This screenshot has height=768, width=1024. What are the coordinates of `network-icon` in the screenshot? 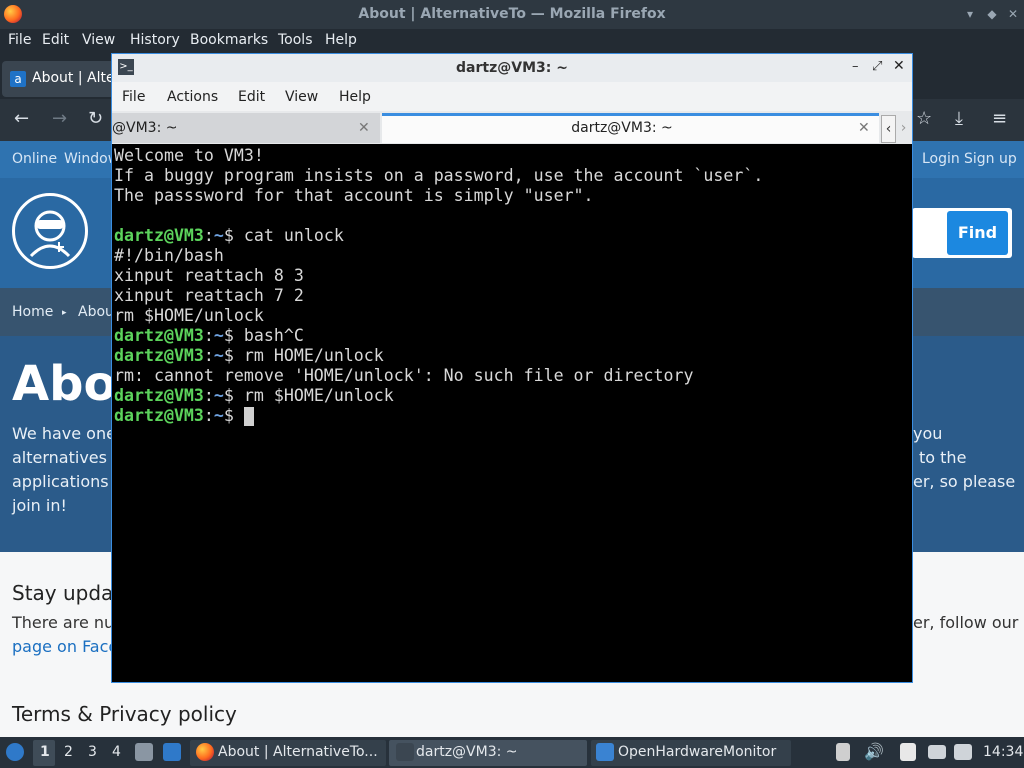 It's located at (963, 752).